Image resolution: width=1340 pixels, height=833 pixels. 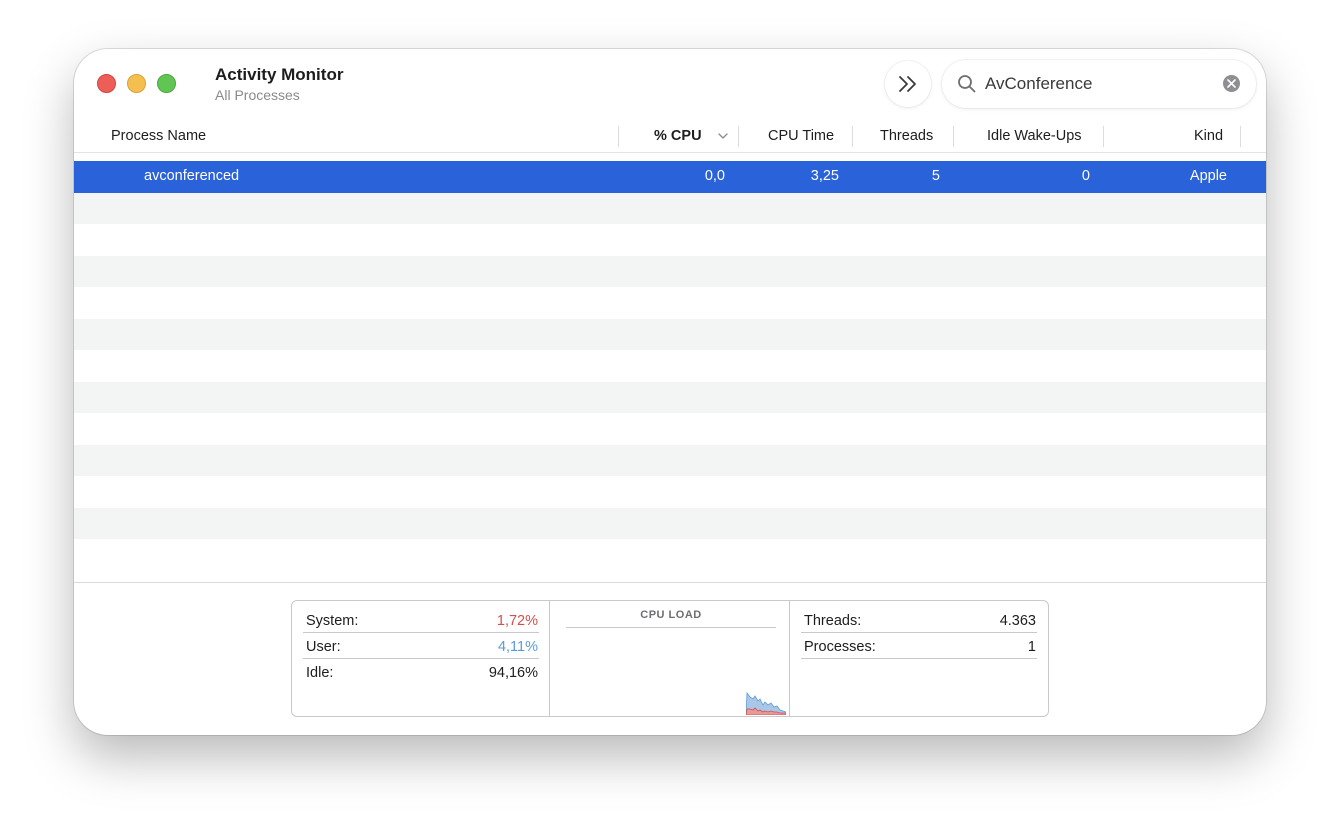 I want to click on toolbar-expand-button, so click(x=908, y=84).